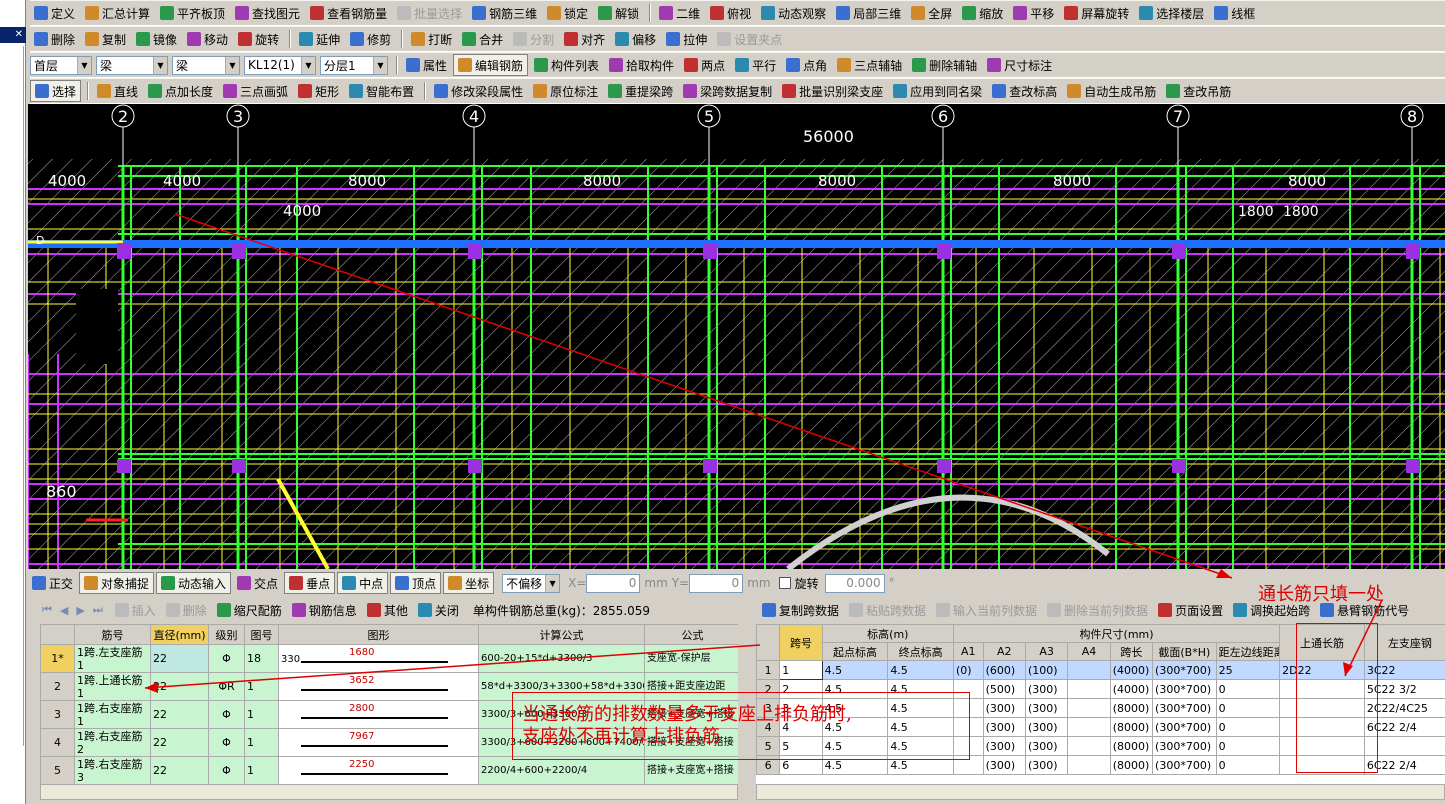  What do you see at coordinates (387, 610) in the screenshot?
I see `toolbar-button-left_panel-toolbar-4: 其他` at bounding box center [387, 610].